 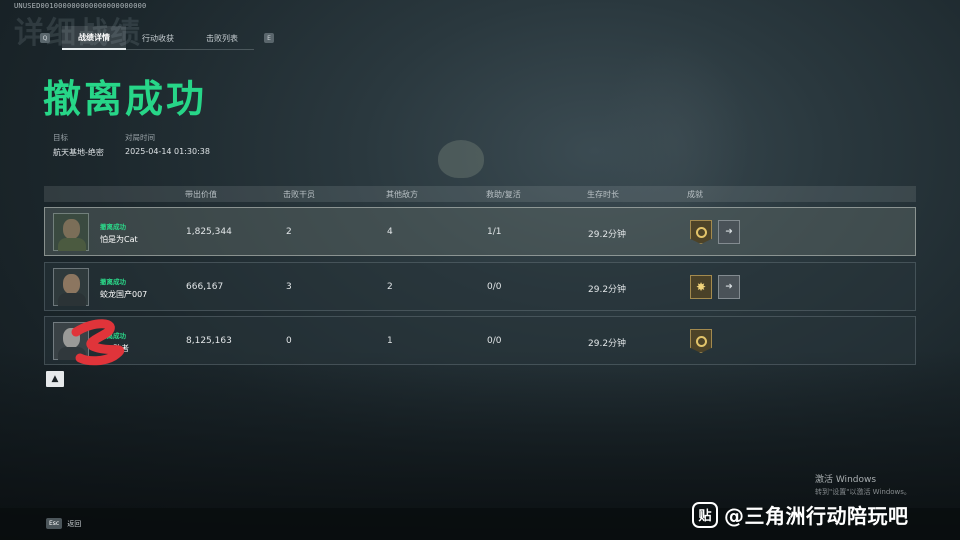 I want to click on star-medal-glyph: ✸, so click(x=701, y=287).